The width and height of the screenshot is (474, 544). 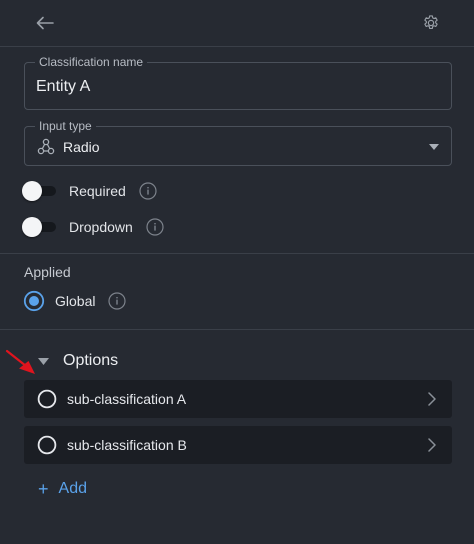 I want to click on applied-heading: Applied, so click(x=47, y=272).